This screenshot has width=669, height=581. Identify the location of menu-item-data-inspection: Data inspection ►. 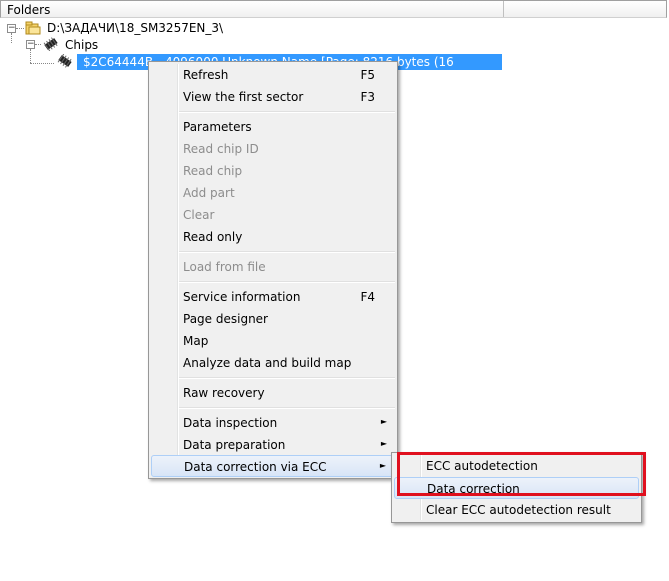
(273, 423).